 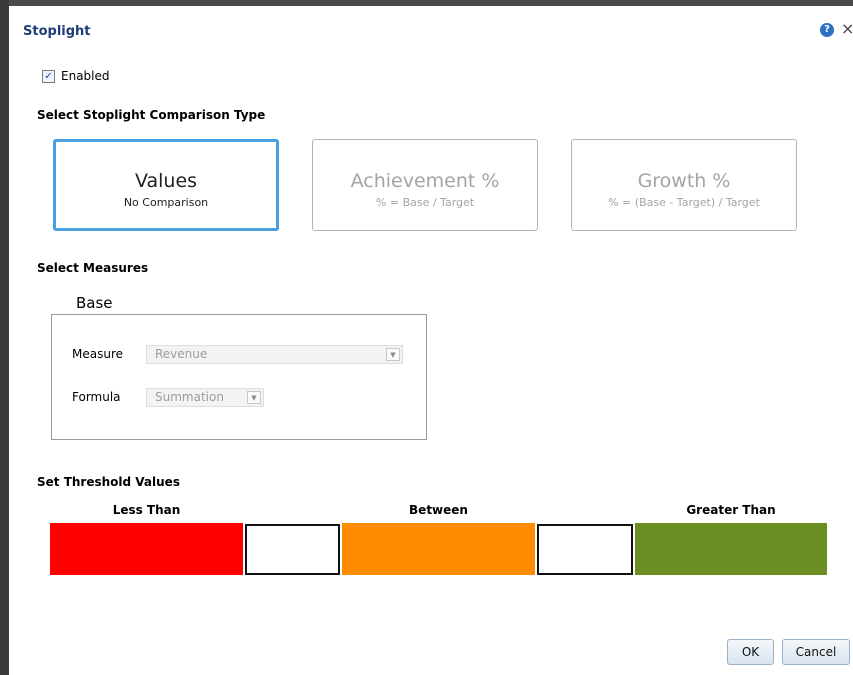 What do you see at coordinates (85, 76) in the screenshot?
I see `enabled-label: Enabled` at bounding box center [85, 76].